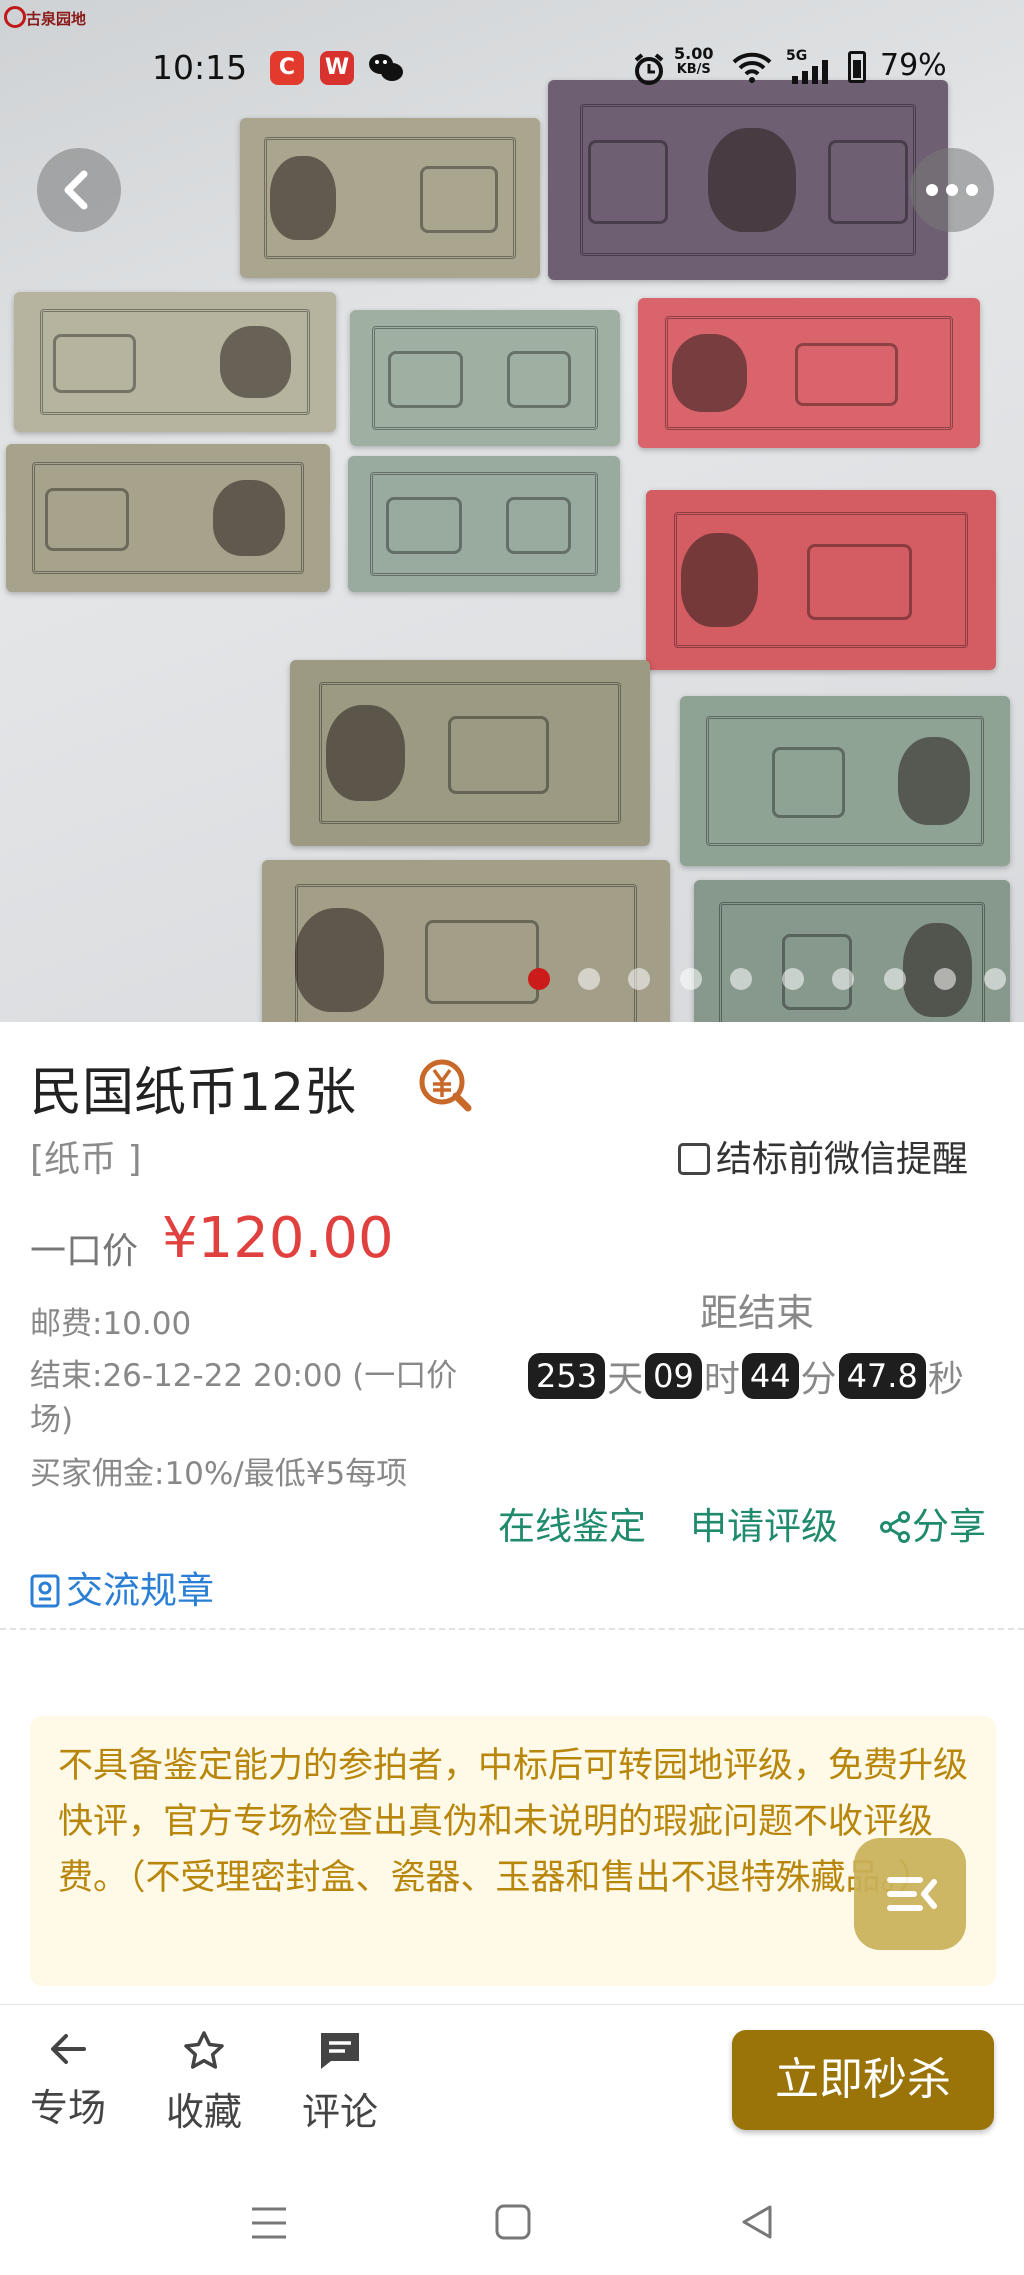  Describe the element at coordinates (757, 1313) in the screenshot. I see `countdown-label: 距结束` at that location.